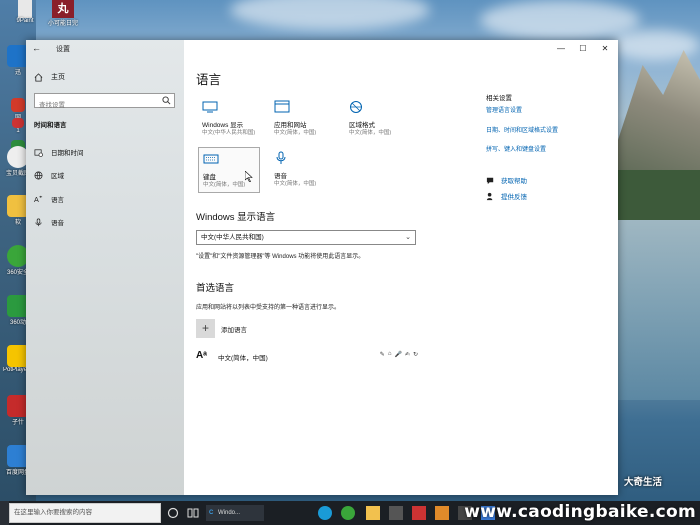 The width and height of the screenshot is (700, 525). Describe the element at coordinates (376, 119) in the screenshot. I see `tile-regional-format: 区域格式 中文(简体，中国)` at that location.